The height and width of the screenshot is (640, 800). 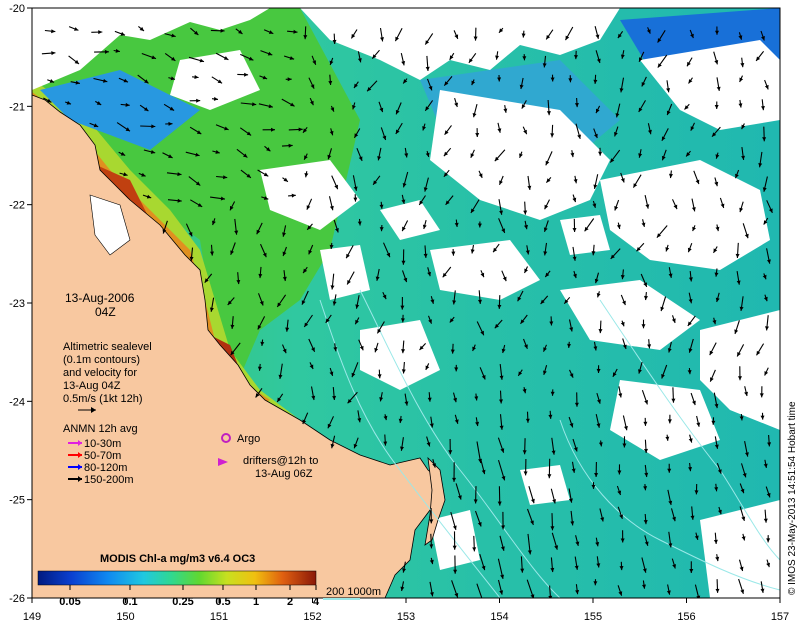 I want to click on lon-tick-label: 157, so click(x=780, y=617).